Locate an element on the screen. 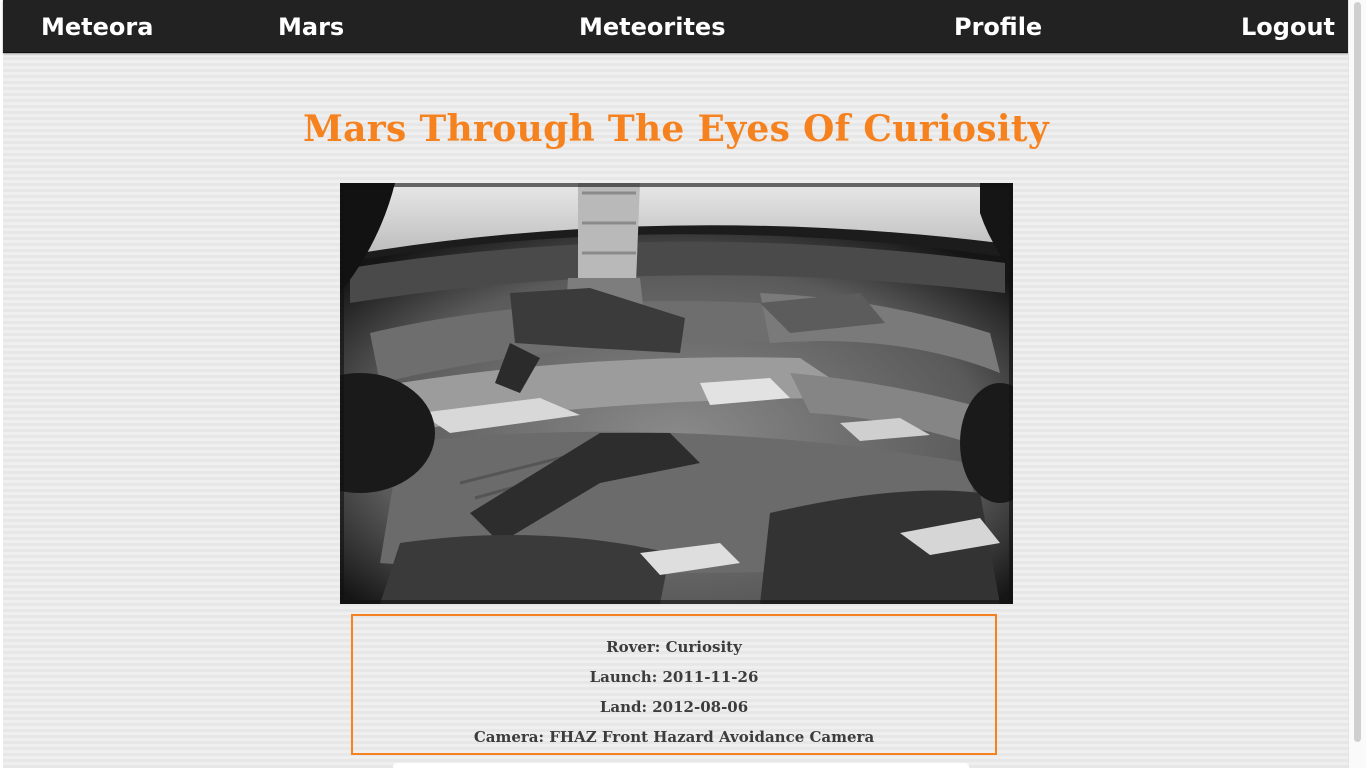 This screenshot has width=1366, height=773. page-title: Mars Through The Eyes Of Curiosity is located at coordinates (676, 129).